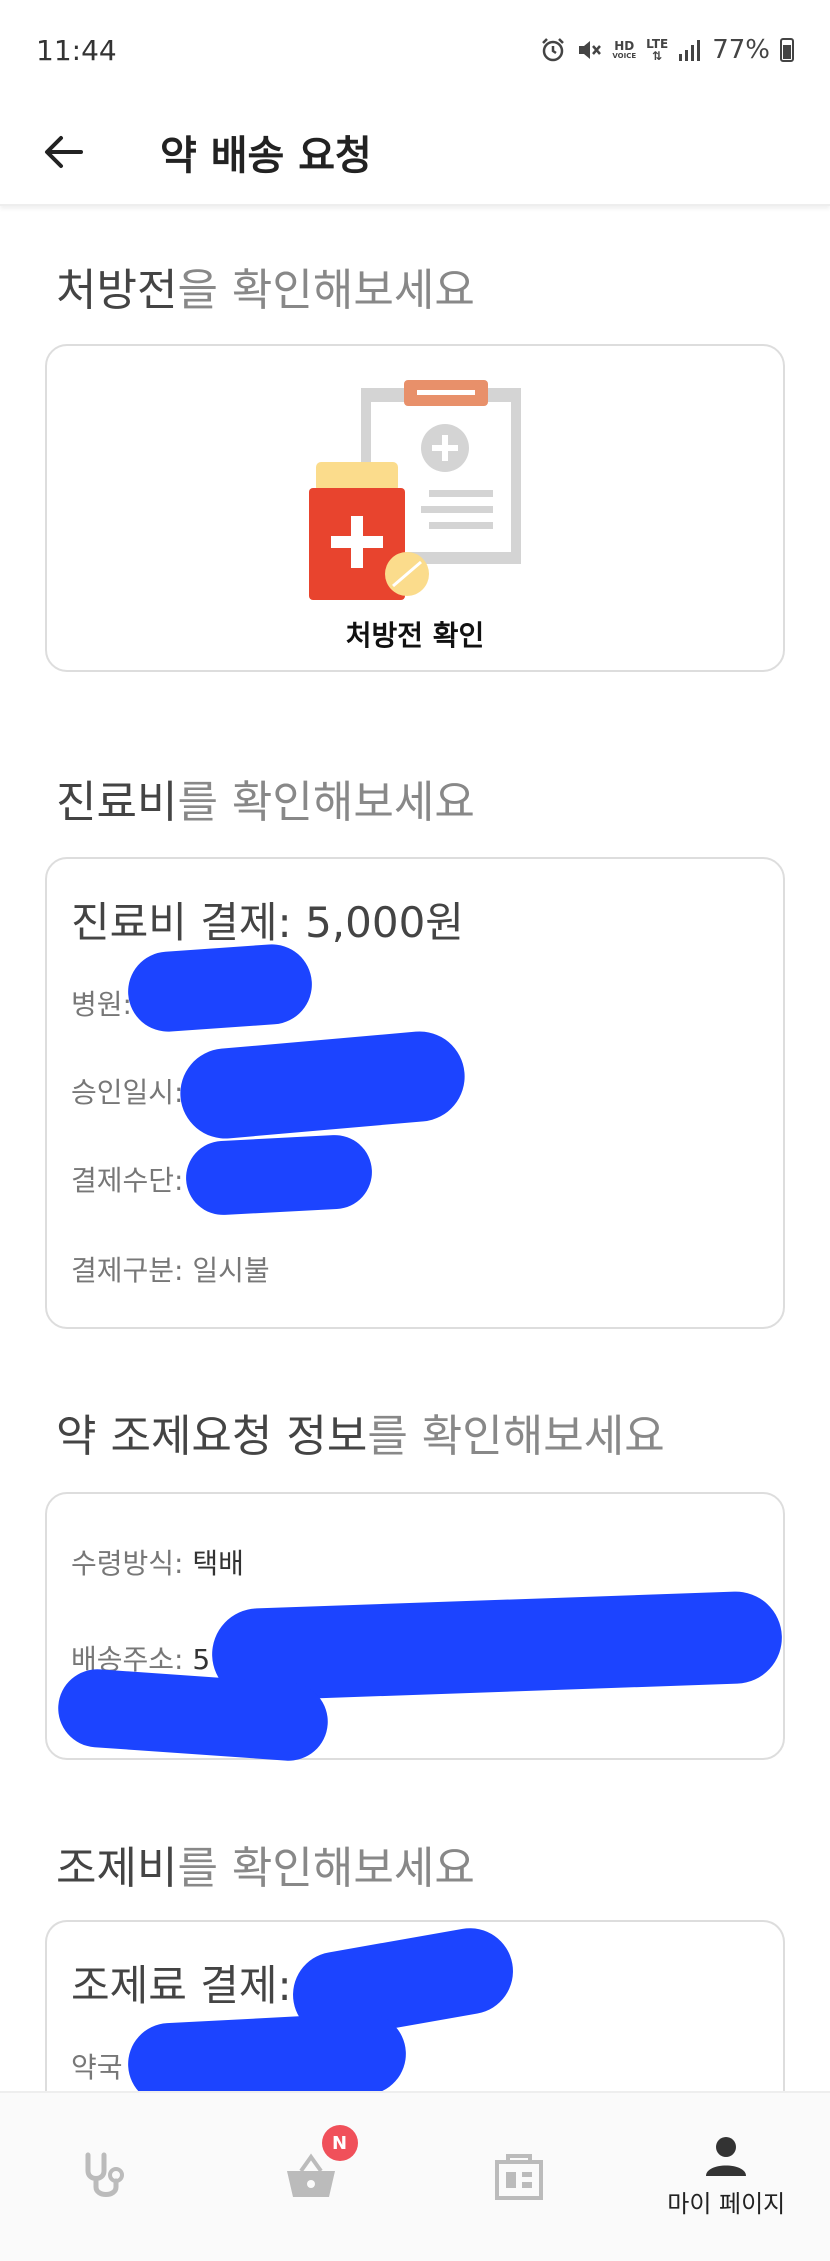 This screenshot has height=2261, width=830. Describe the element at coordinates (181, 1985) in the screenshot. I see `prep-fee-title: 조제료 결제:` at that location.